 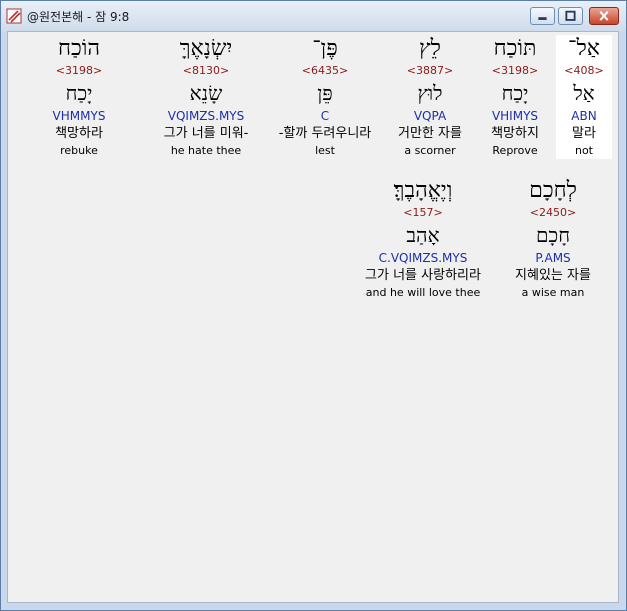 I want to click on close-icon, so click(x=604, y=16).